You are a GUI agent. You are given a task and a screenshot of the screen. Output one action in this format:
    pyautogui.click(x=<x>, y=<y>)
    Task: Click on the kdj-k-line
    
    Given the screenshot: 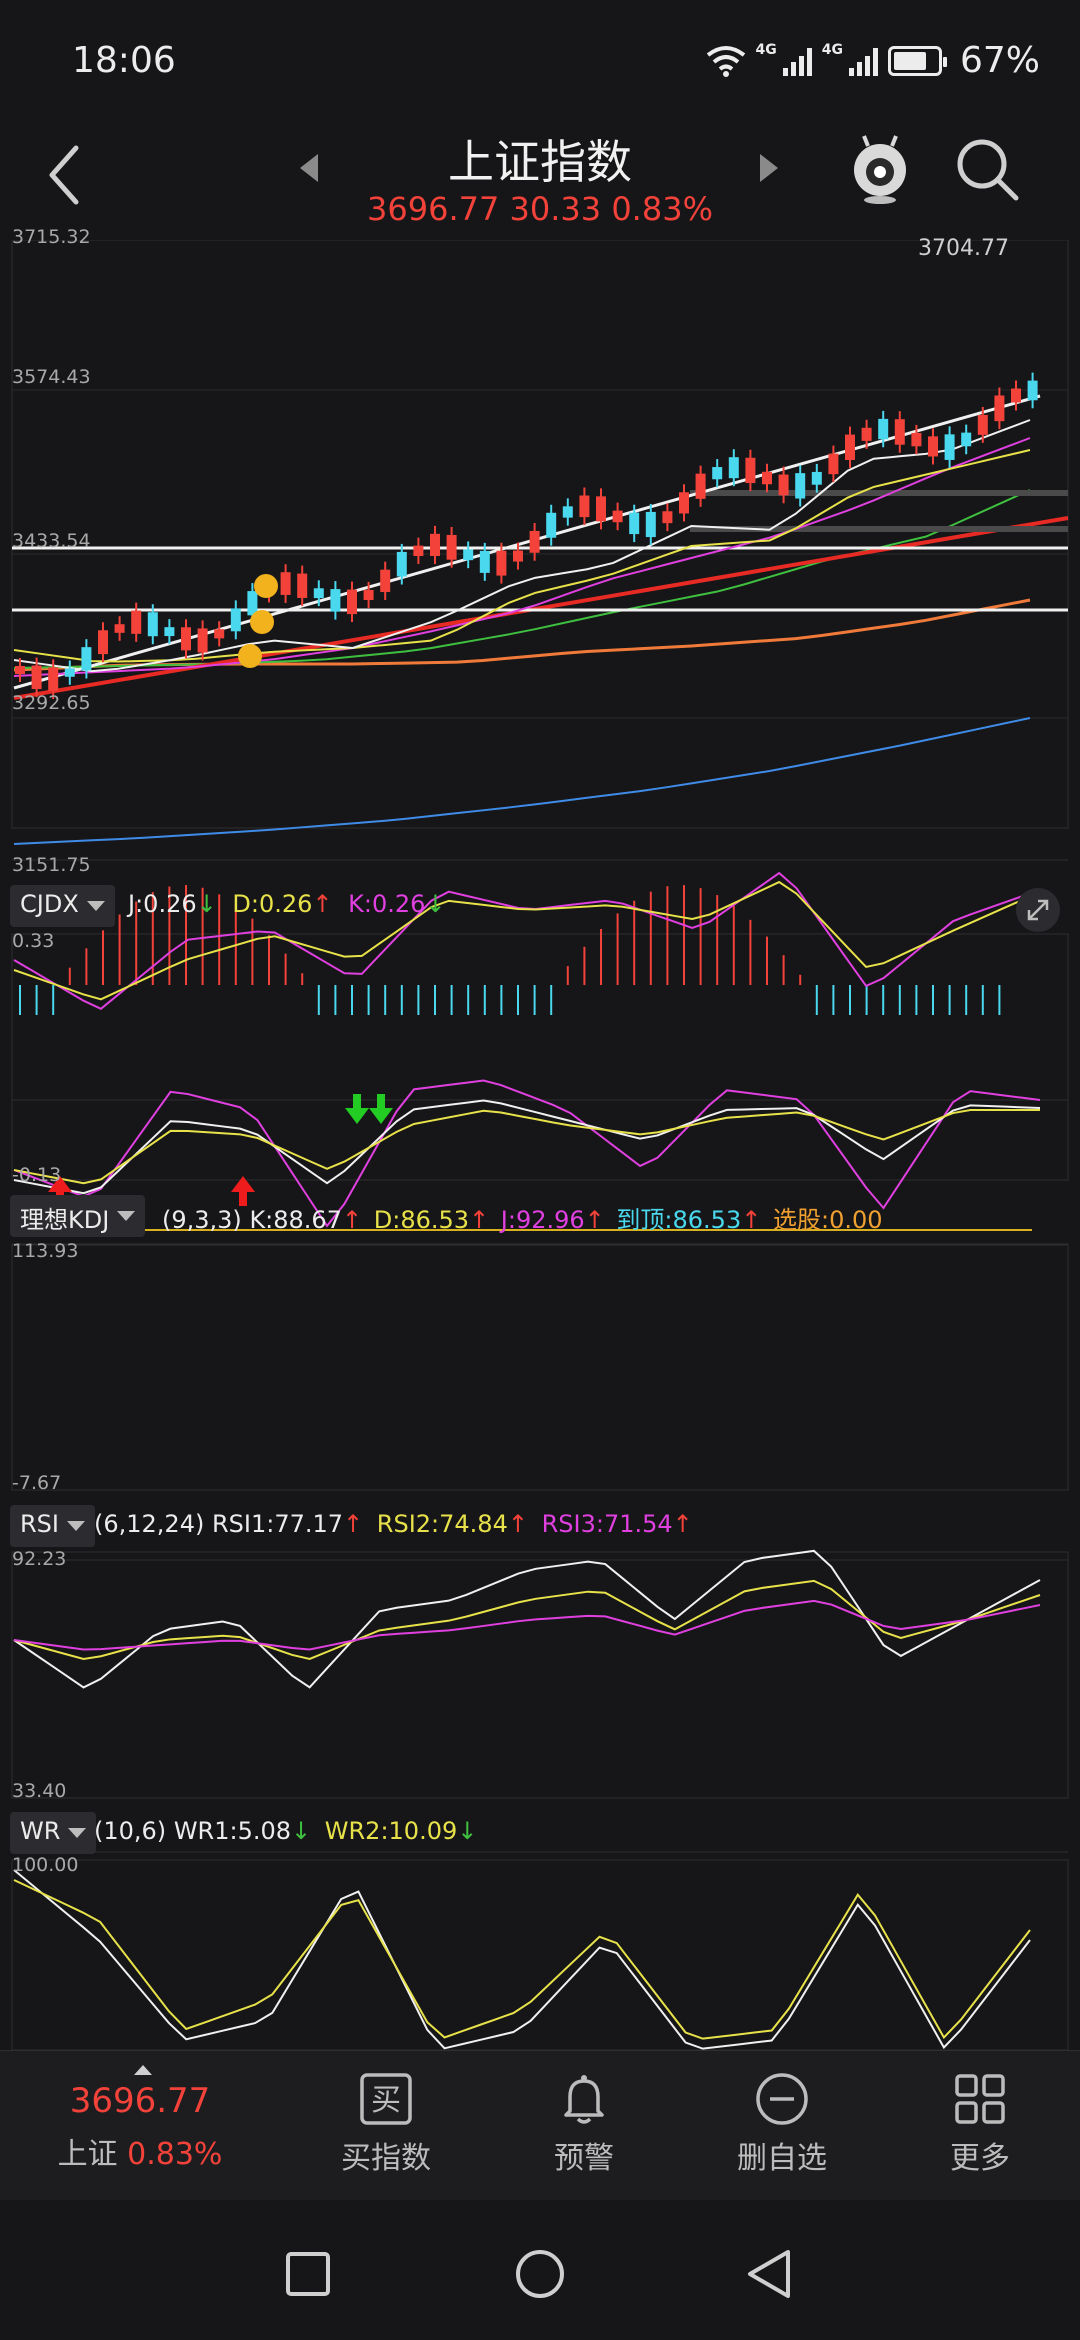 What is the action you would take?
    pyautogui.click(x=527, y=1147)
    